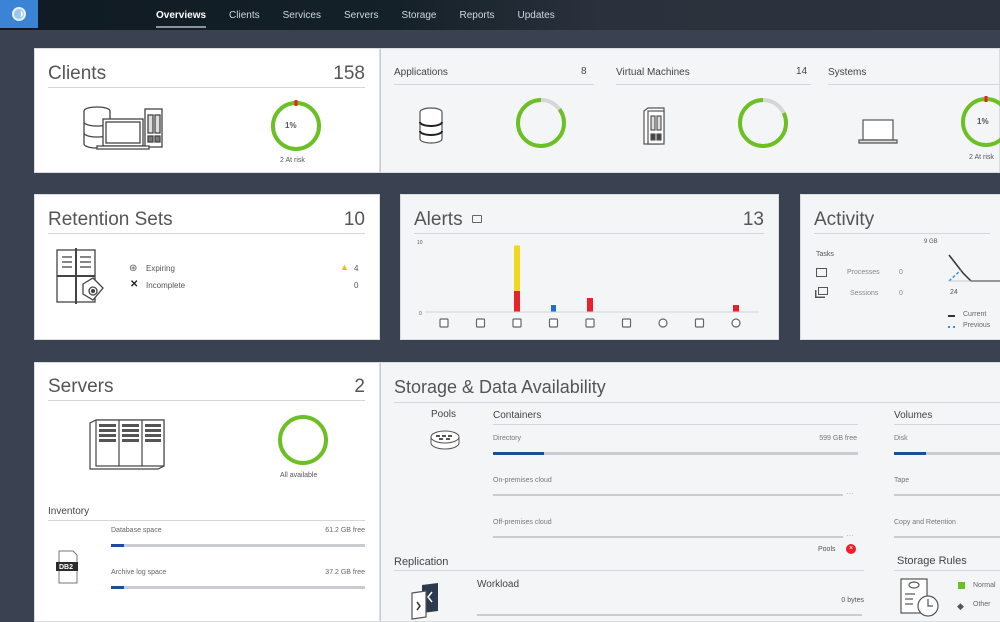 This screenshot has width=1000, height=622. Describe the element at coordinates (907, 111) in the screenshot. I see `systems-section: Systems 1% 2 At risk` at that location.